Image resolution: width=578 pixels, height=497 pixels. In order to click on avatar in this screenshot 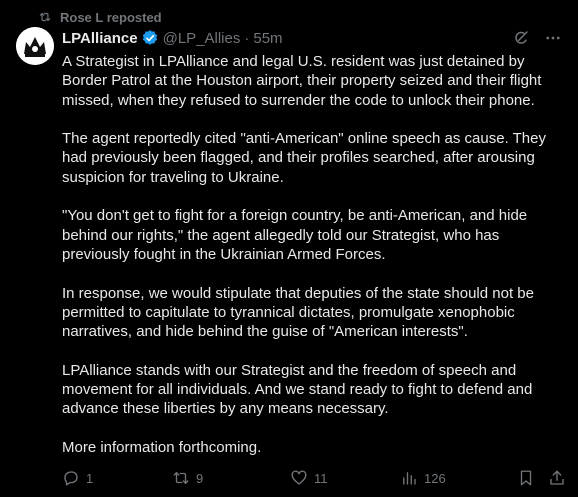, I will do `click(35, 46)`.